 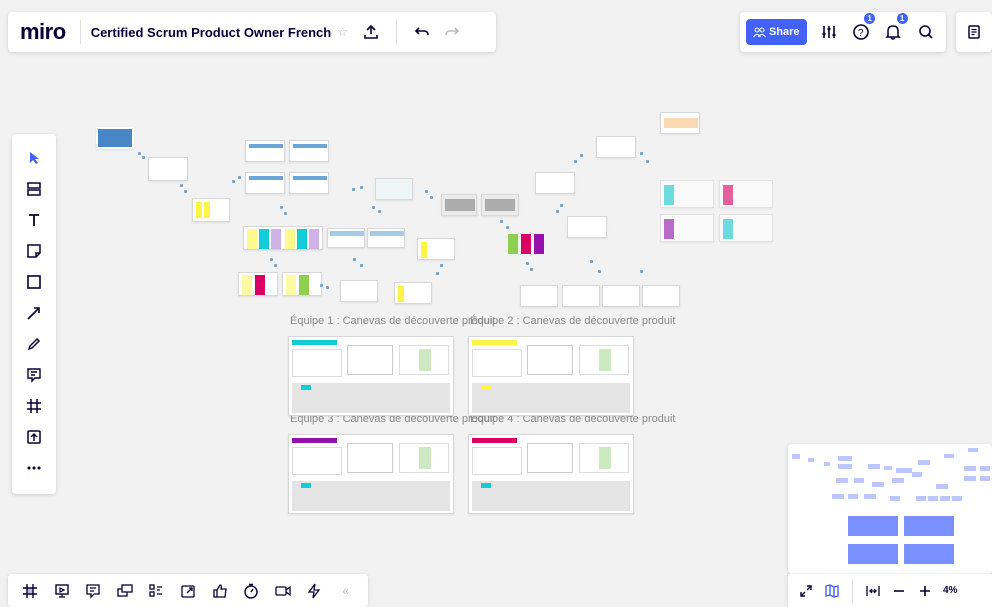 I want to click on board-title: Certified Scrum Product Owner French, so click(x=211, y=32).